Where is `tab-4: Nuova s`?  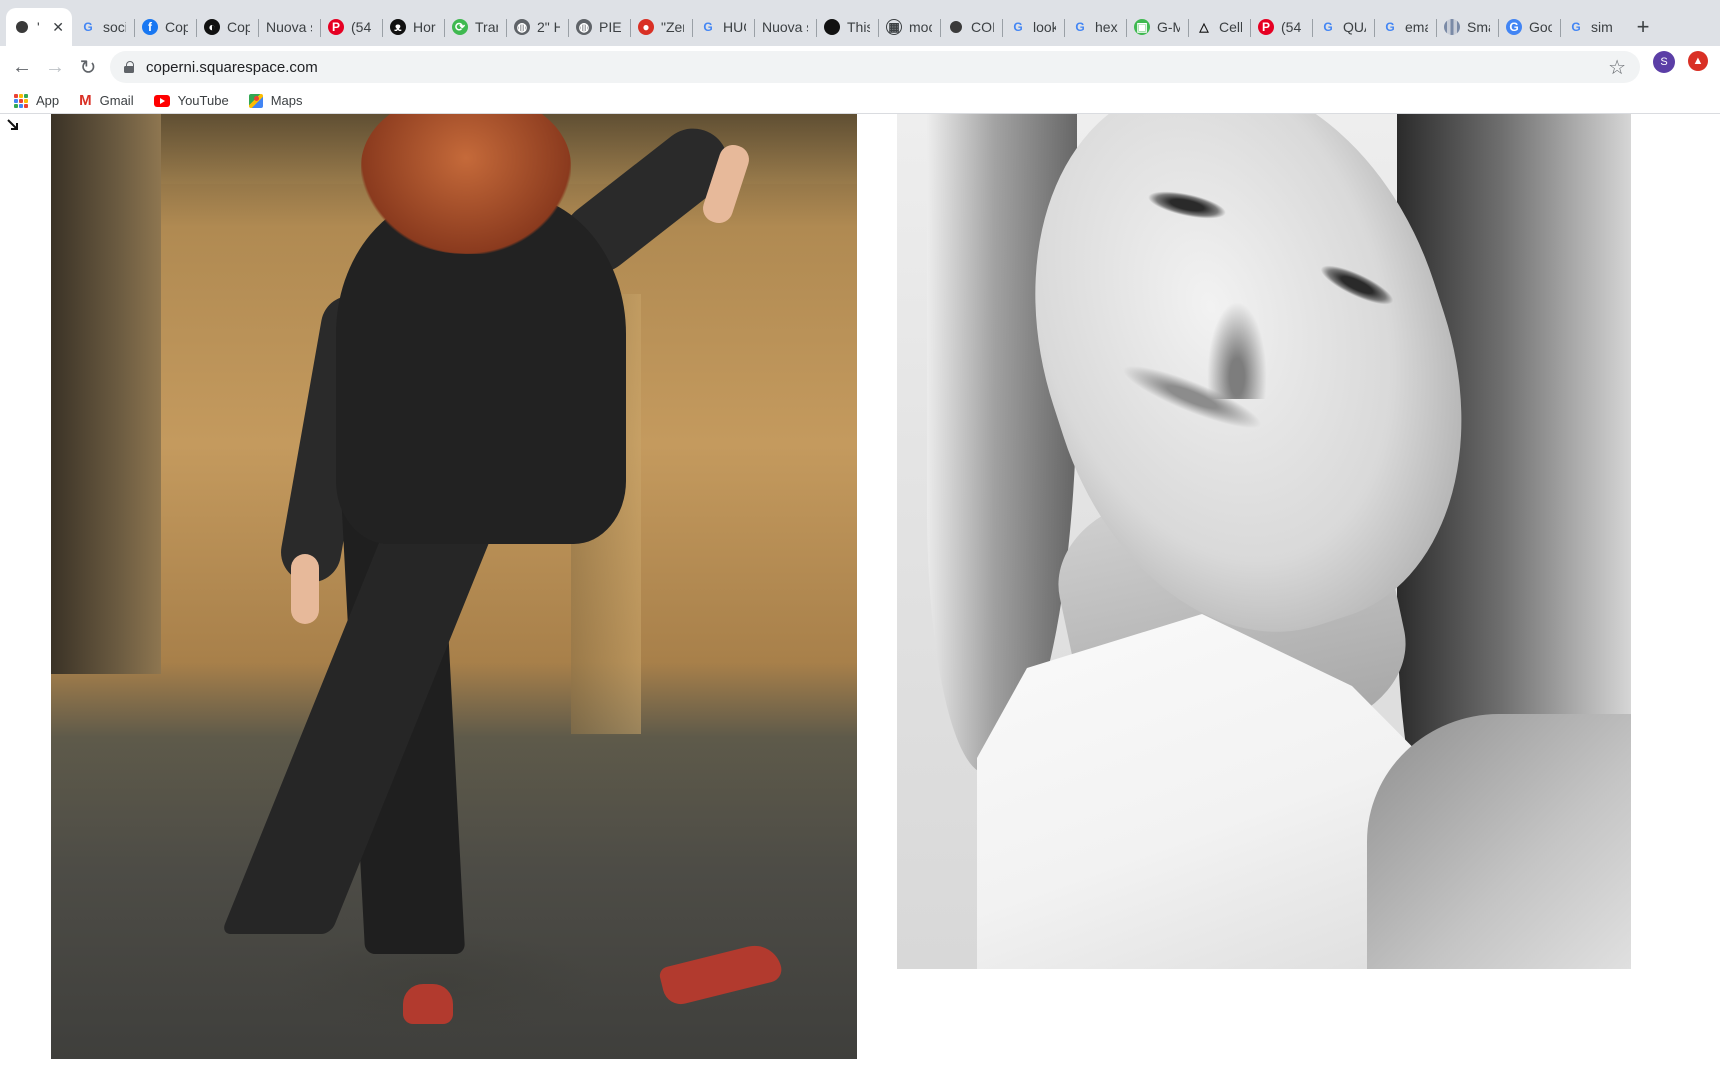
tab-4: Nuova s is located at coordinates (289, 27).